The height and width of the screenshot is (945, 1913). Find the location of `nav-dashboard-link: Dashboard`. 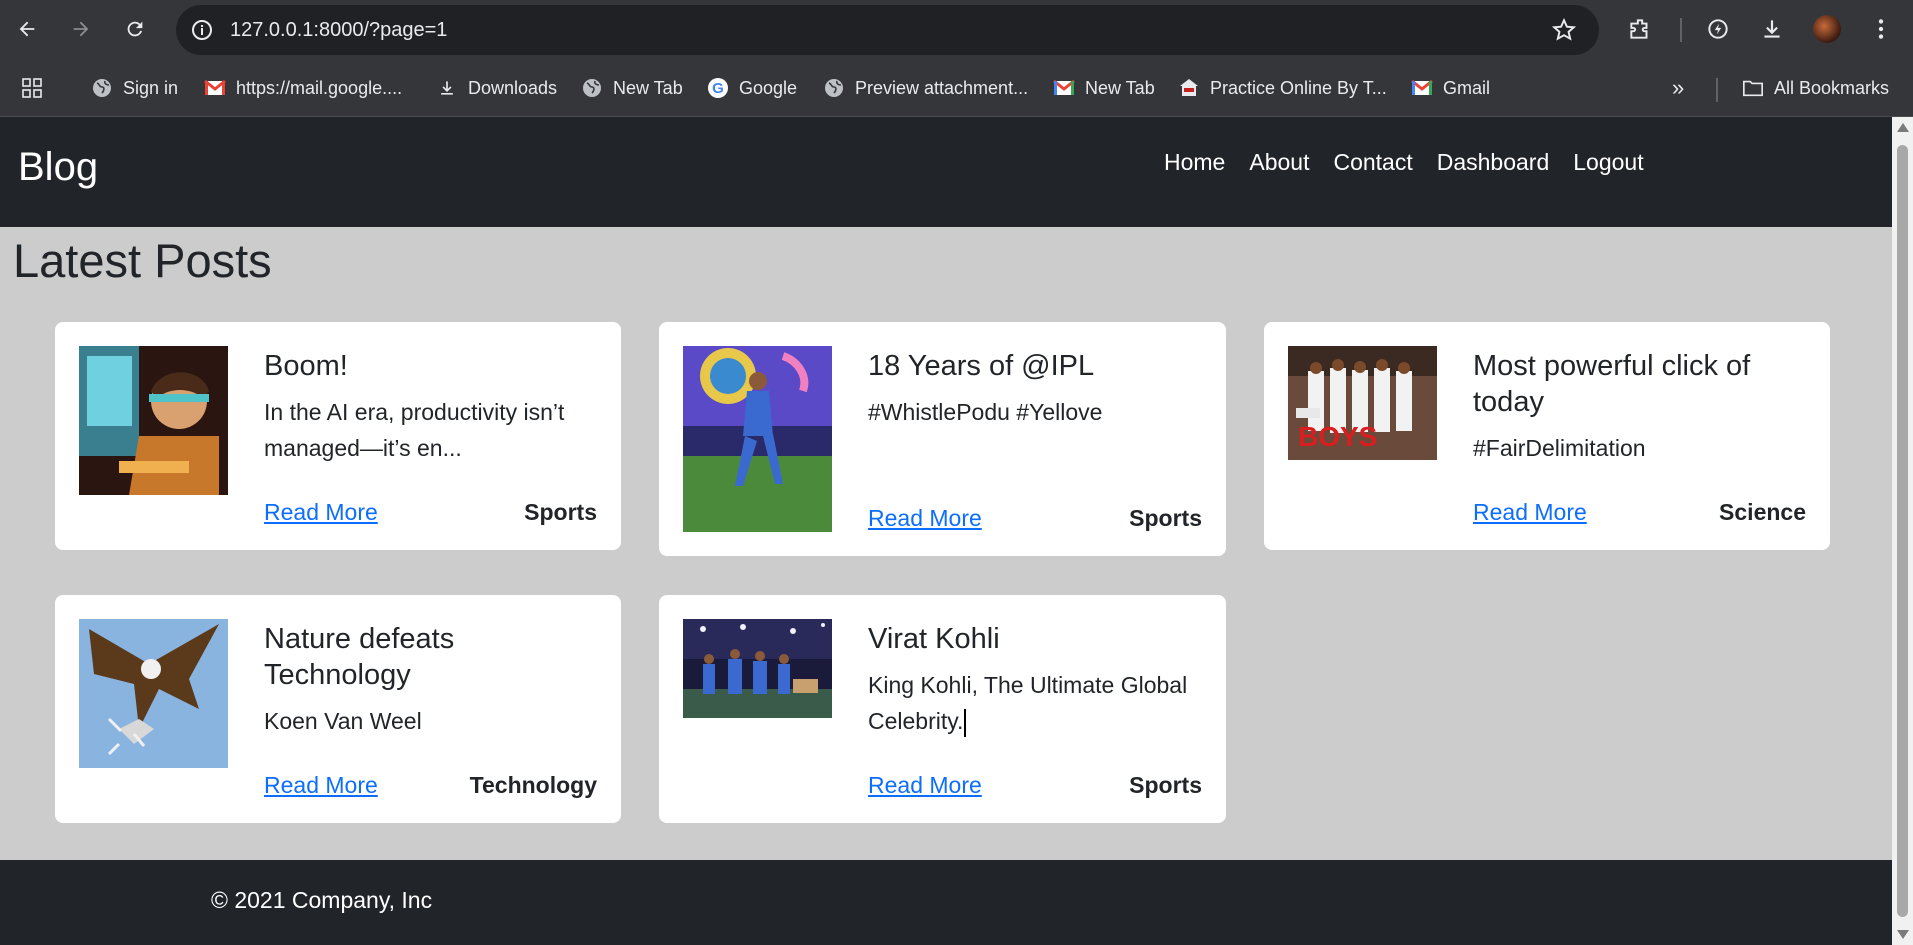

nav-dashboard-link: Dashboard is located at coordinates (1493, 162).